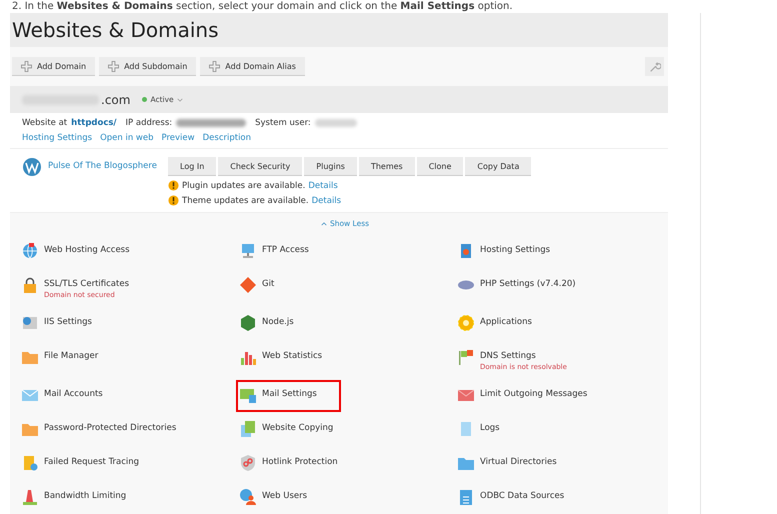  Describe the element at coordinates (506, 322) in the screenshot. I see `tool-label: Applications` at that location.